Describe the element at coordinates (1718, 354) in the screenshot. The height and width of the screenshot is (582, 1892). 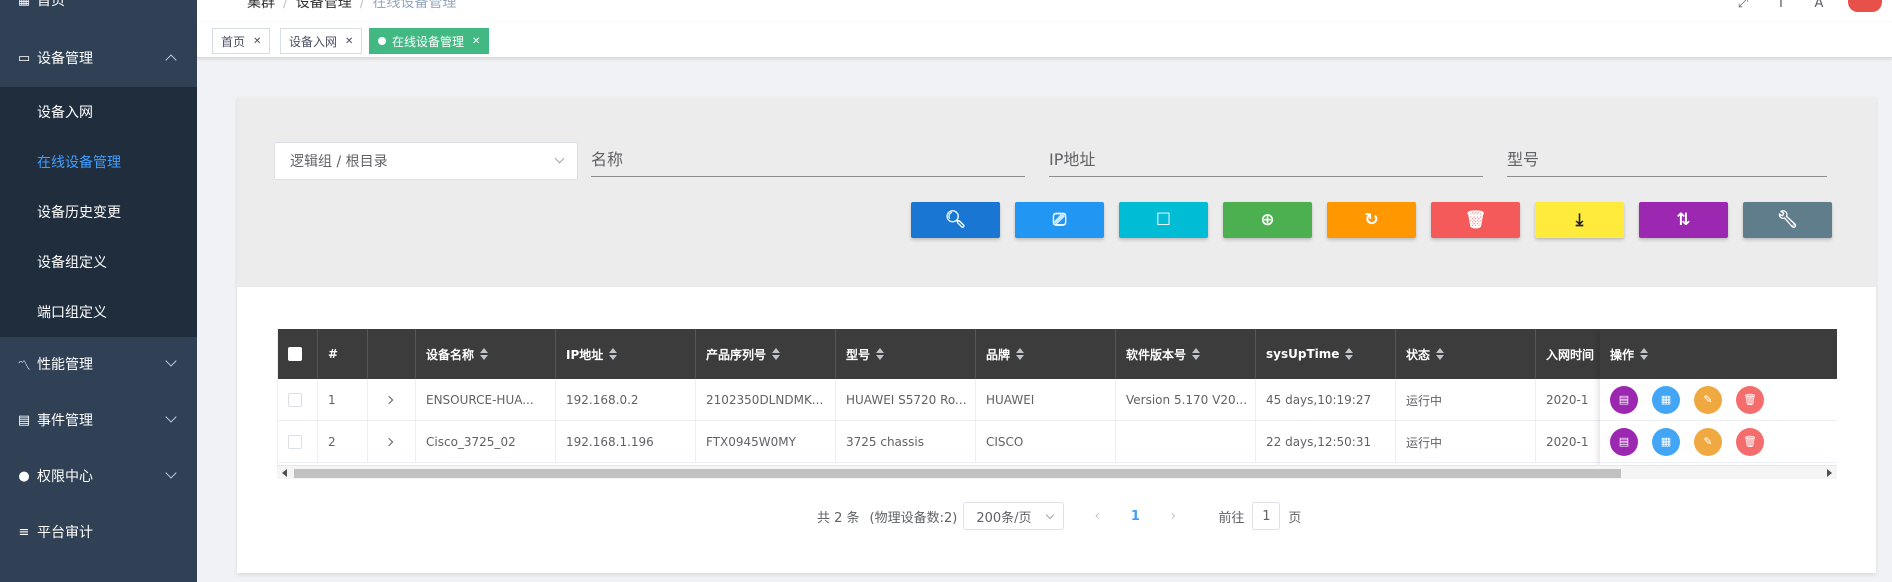
I see `header-ops: 操作` at that location.